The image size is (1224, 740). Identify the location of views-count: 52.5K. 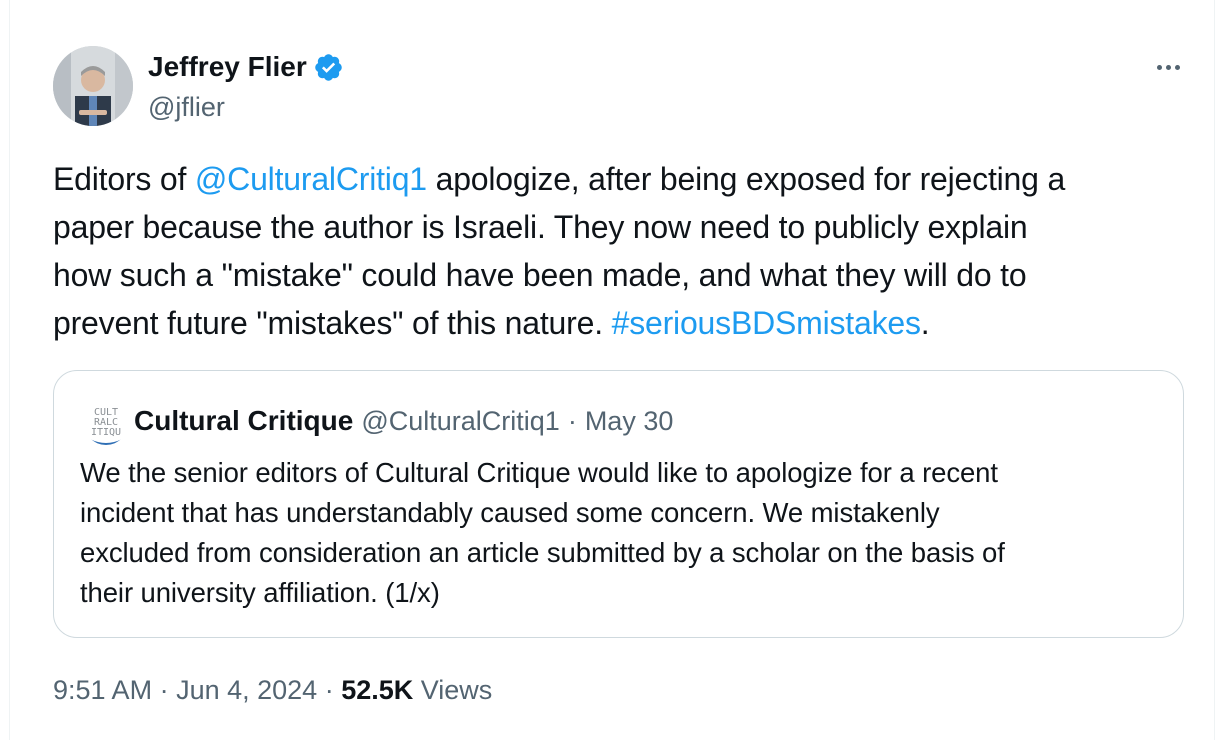
(377, 690).